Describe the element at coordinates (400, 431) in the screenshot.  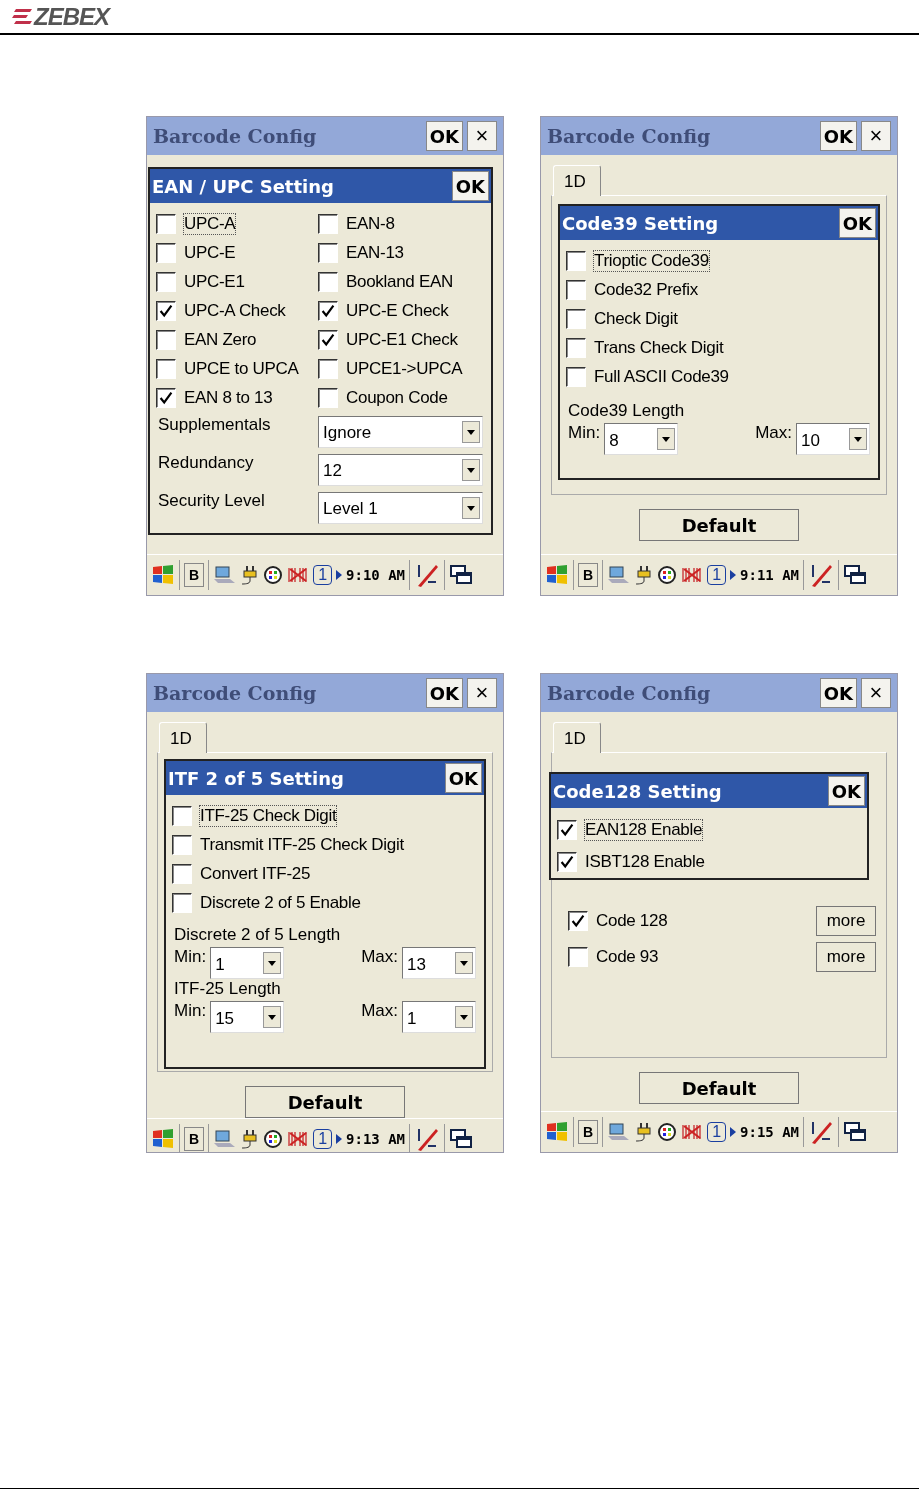
I see `dropdown: Ignore` at that location.